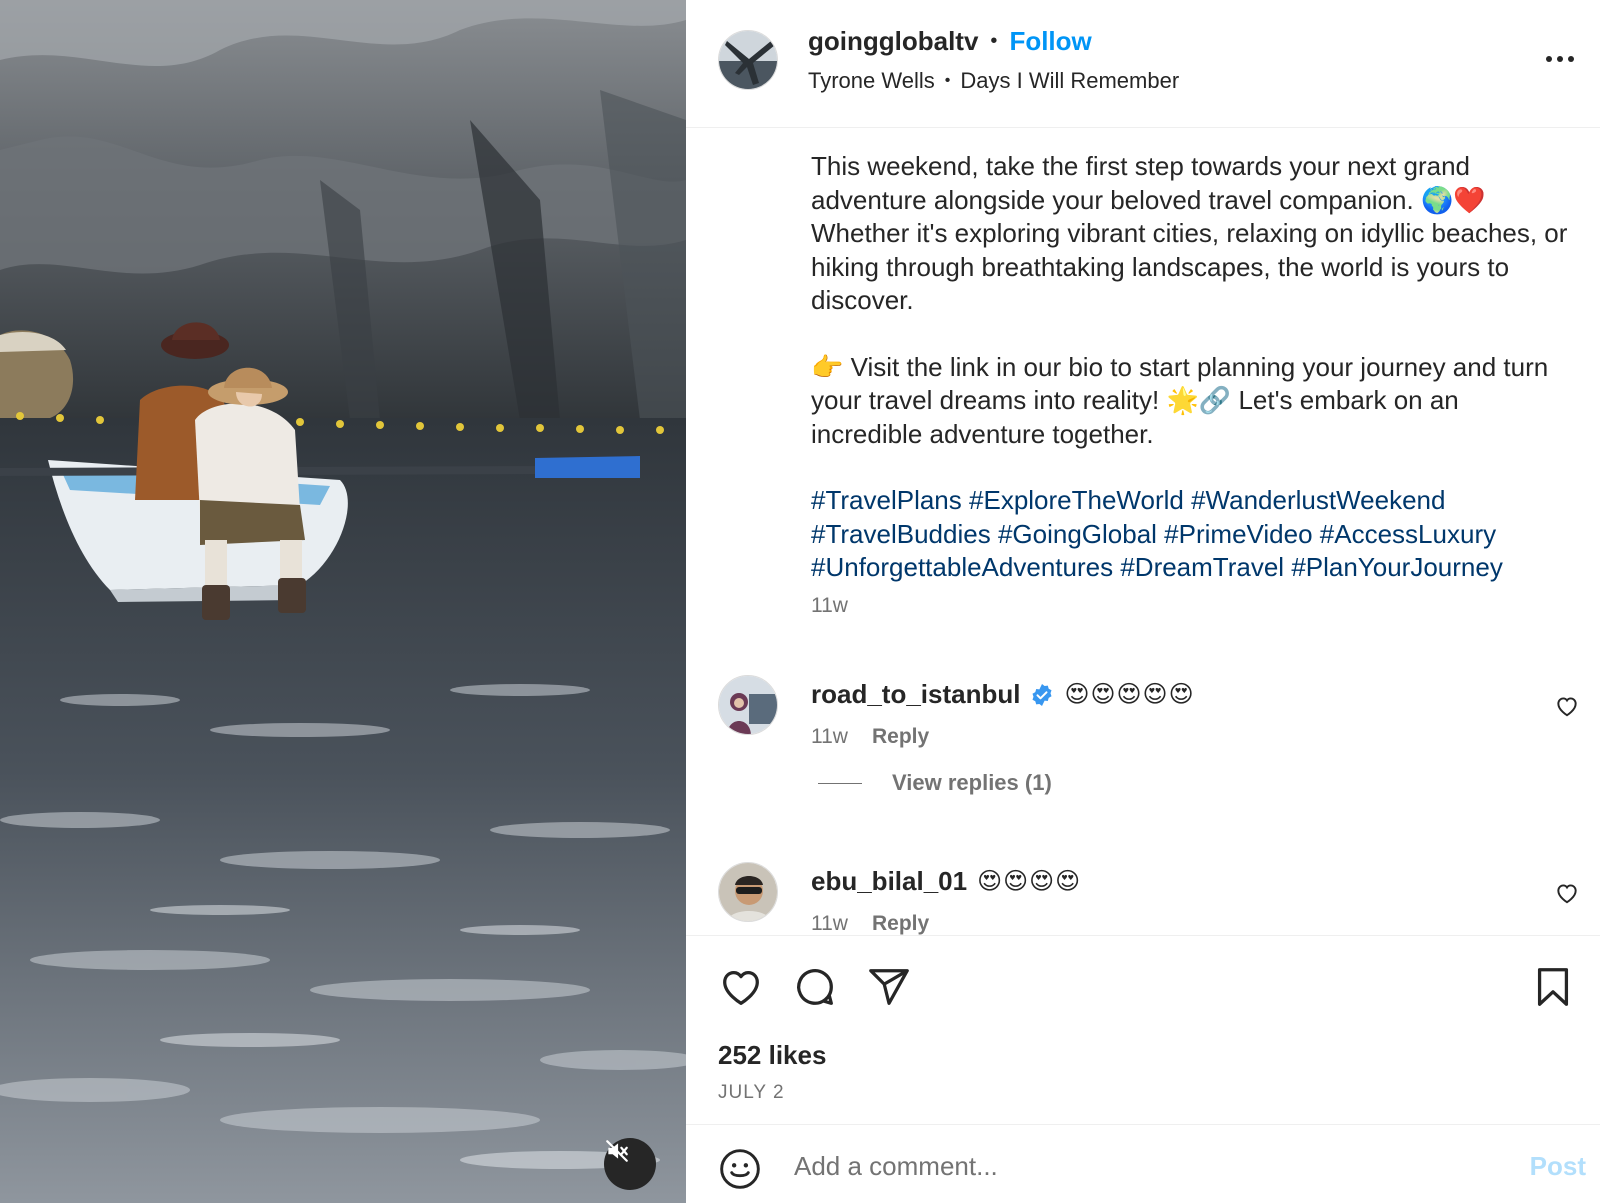  What do you see at coordinates (1129, 694) in the screenshot?
I see `comment-text: 😍😍😍😍😍` at bounding box center [1129, 694].